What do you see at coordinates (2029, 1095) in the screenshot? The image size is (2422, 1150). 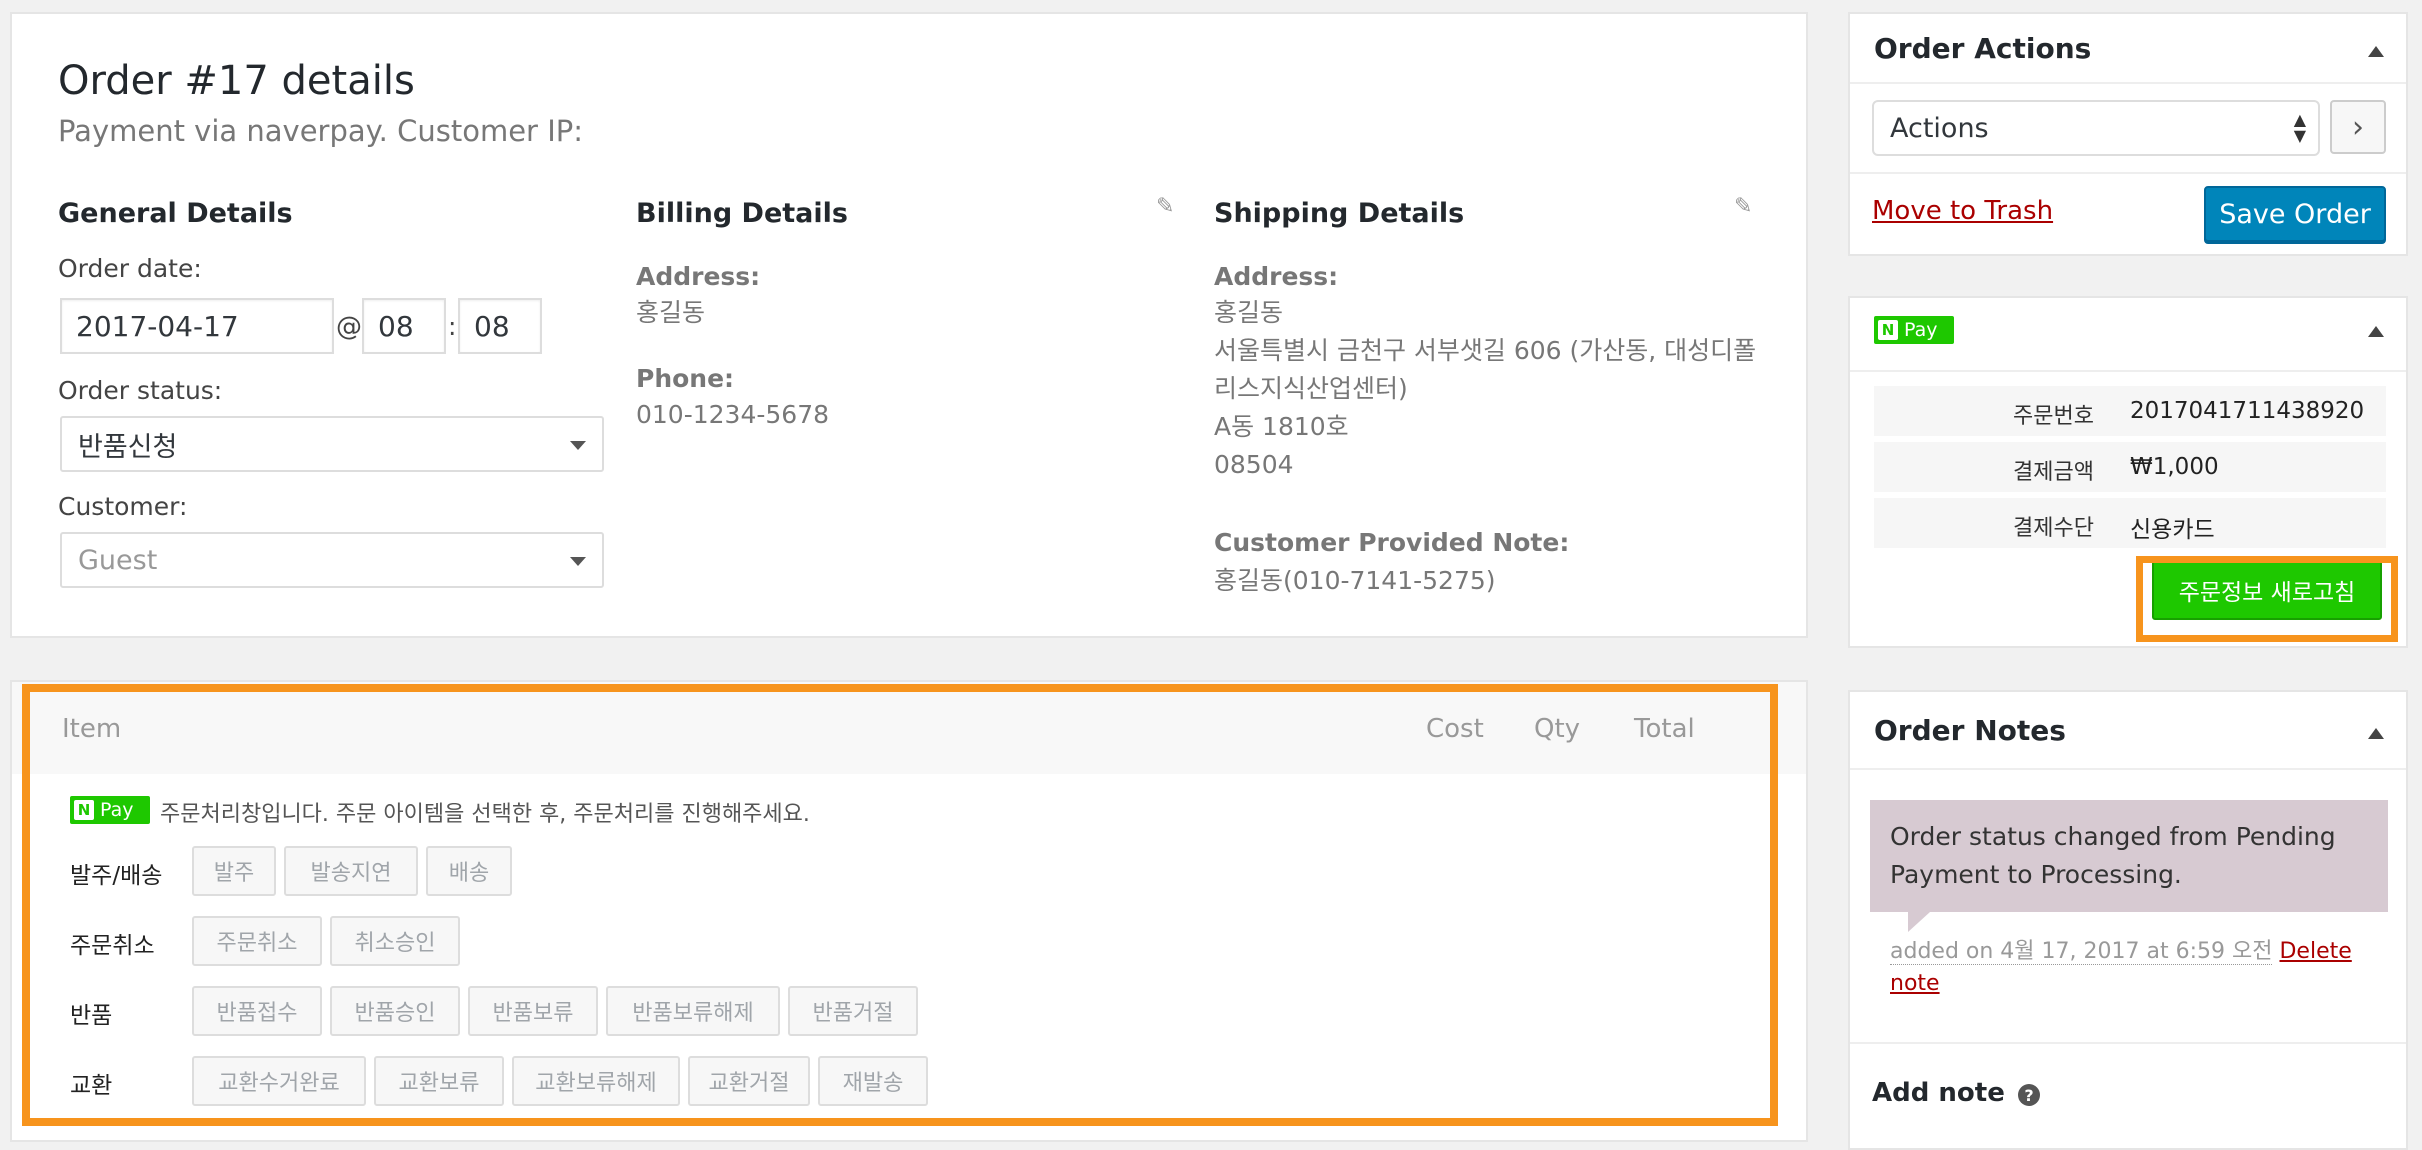 I see `help-icon: ?` at bounding box center [2029, 1095].